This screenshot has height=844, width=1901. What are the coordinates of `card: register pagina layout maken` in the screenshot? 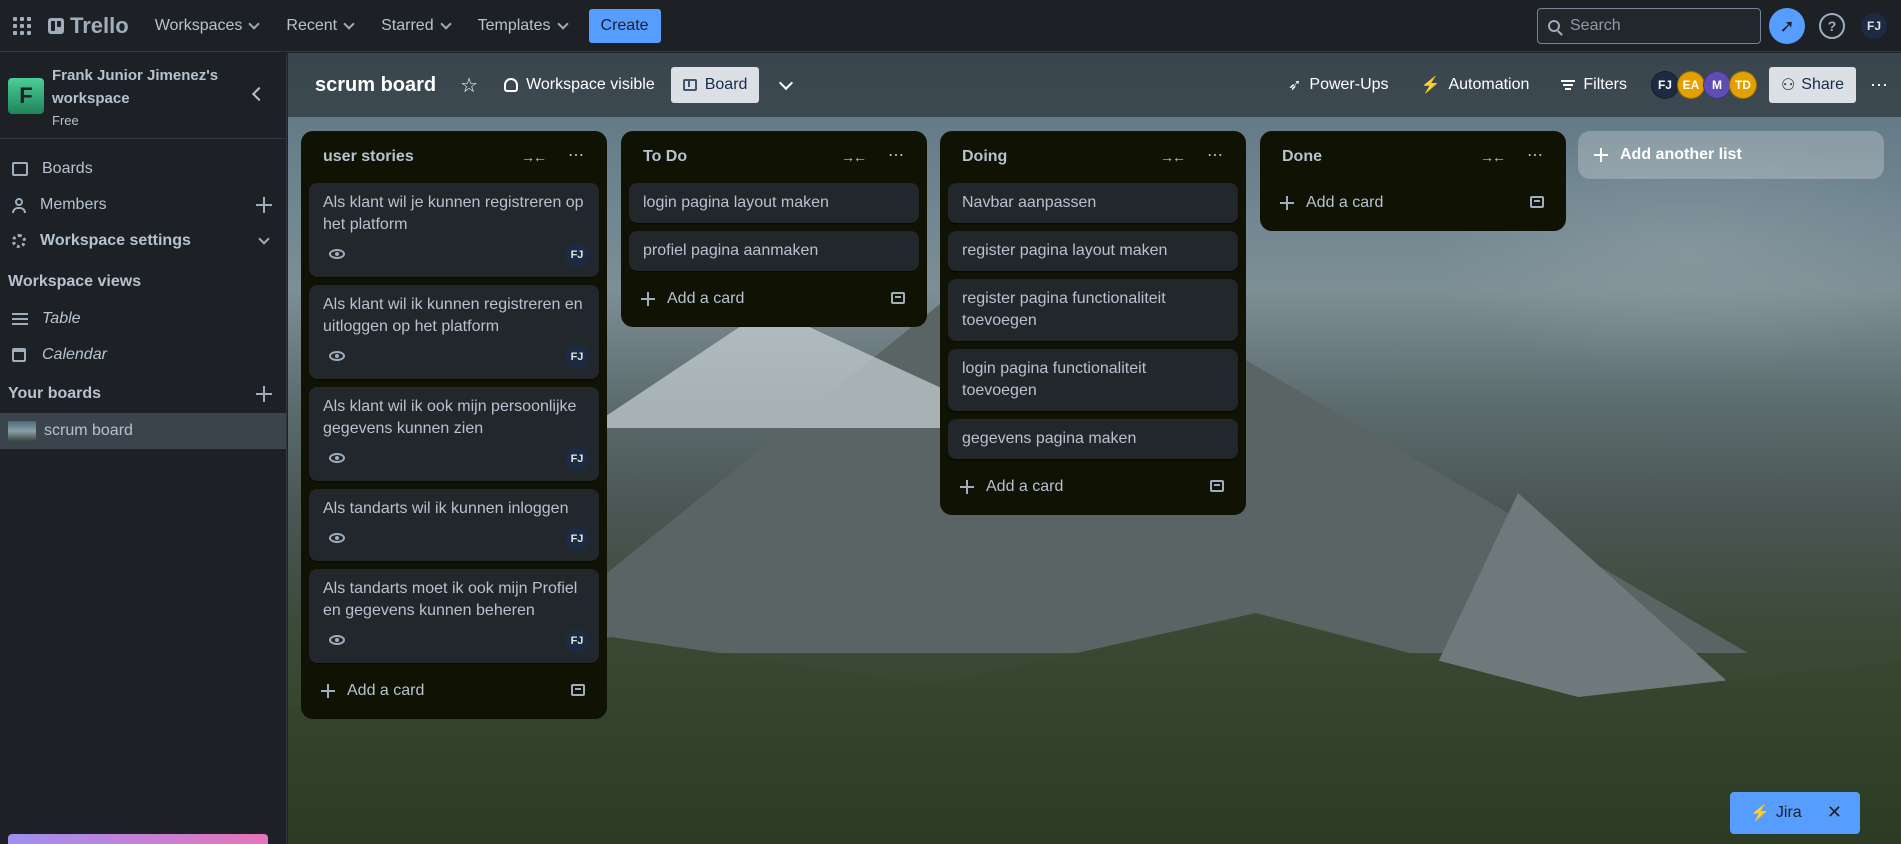 It's located at (1093, 251).